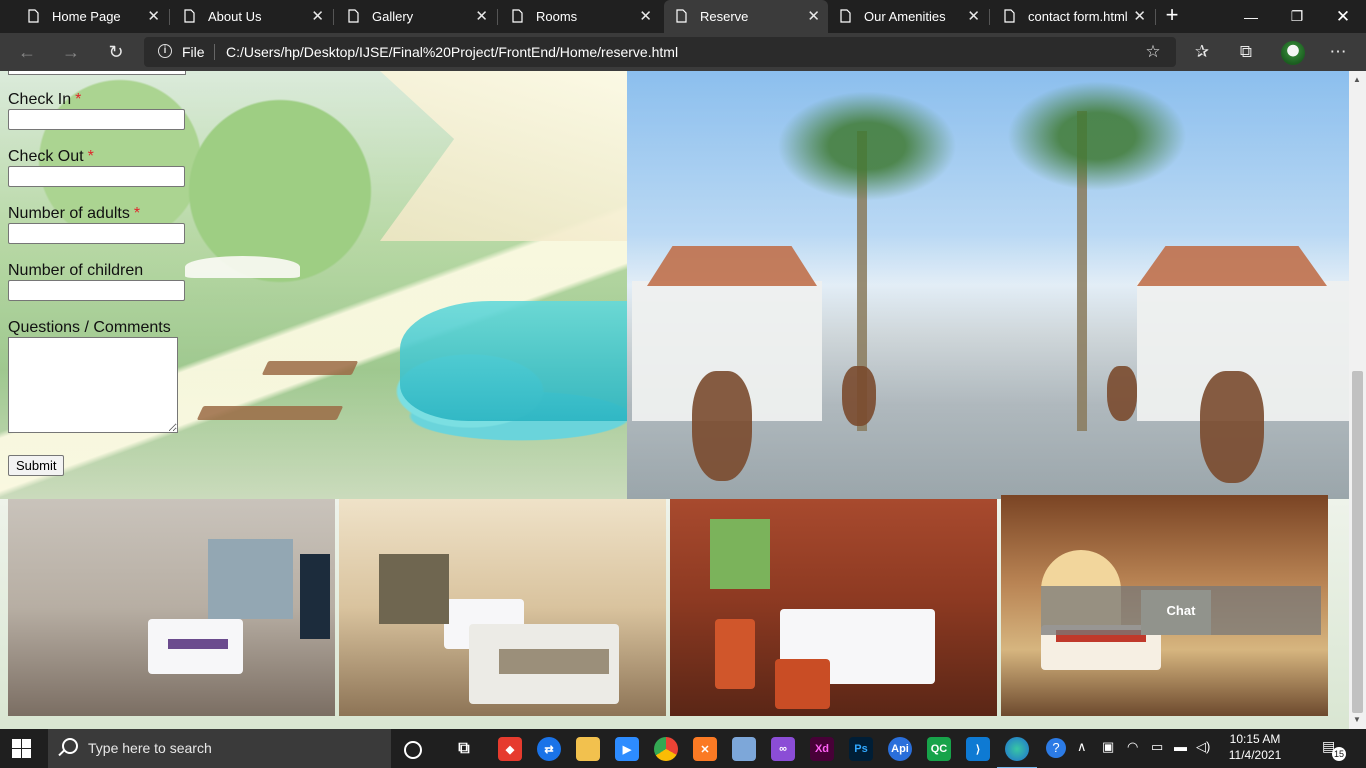 The height and width of the screenshot is (768, 1366). Describe the element at coordinates (150, 748) in the screenshot. I see `search-placeholder: Type here to search` at that location.